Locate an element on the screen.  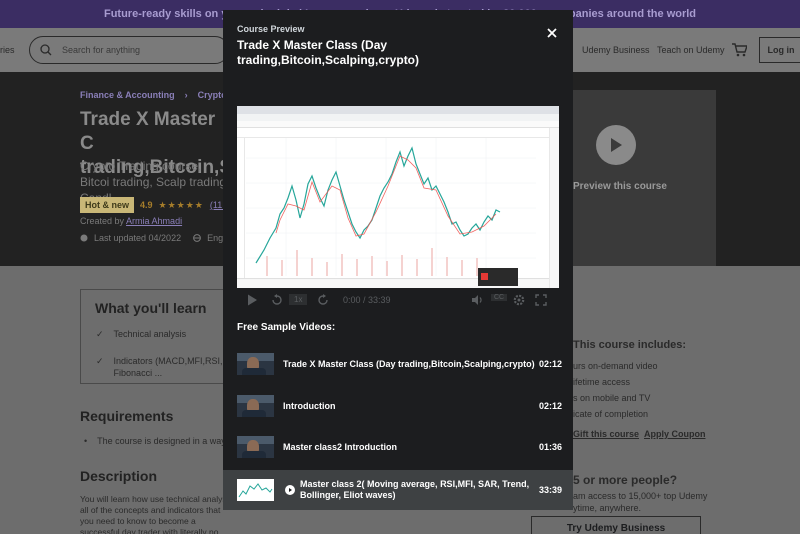
includes-title: This course includes: is located at coordinates (630, 345).